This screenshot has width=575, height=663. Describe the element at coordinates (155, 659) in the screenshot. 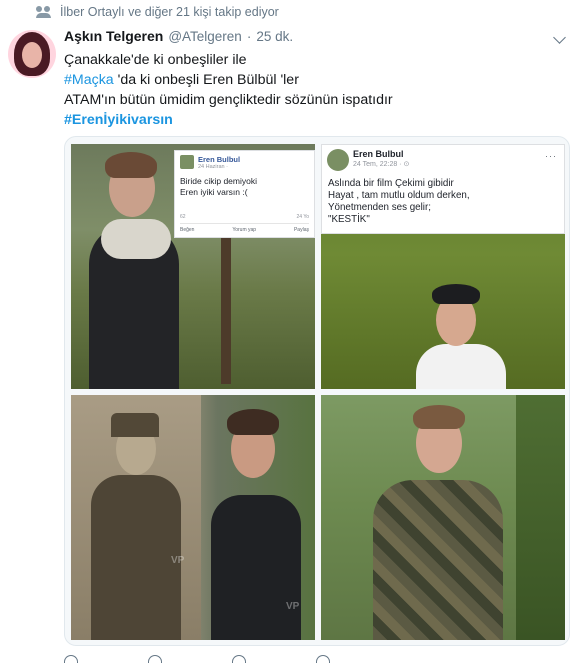

I see `retweet-icon` at that location.